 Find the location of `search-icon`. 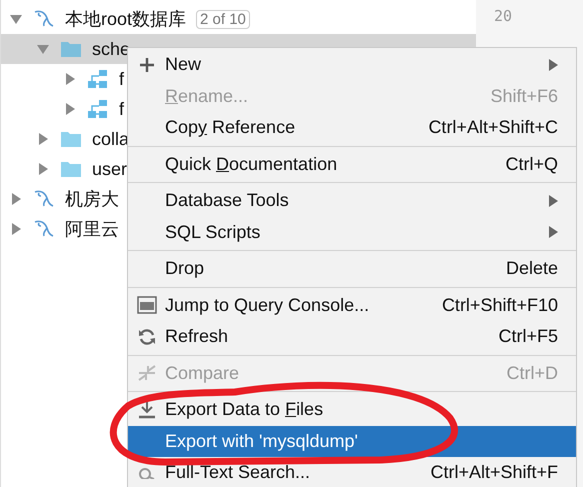

search-icon is located at coordinates (146, 472).